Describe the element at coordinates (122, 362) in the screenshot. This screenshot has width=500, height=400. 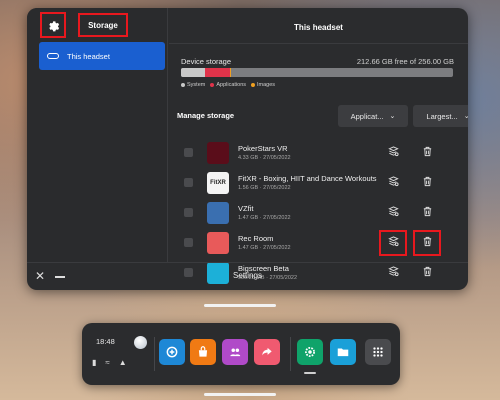
I see `notification-bell-icon: ▲` at that location.